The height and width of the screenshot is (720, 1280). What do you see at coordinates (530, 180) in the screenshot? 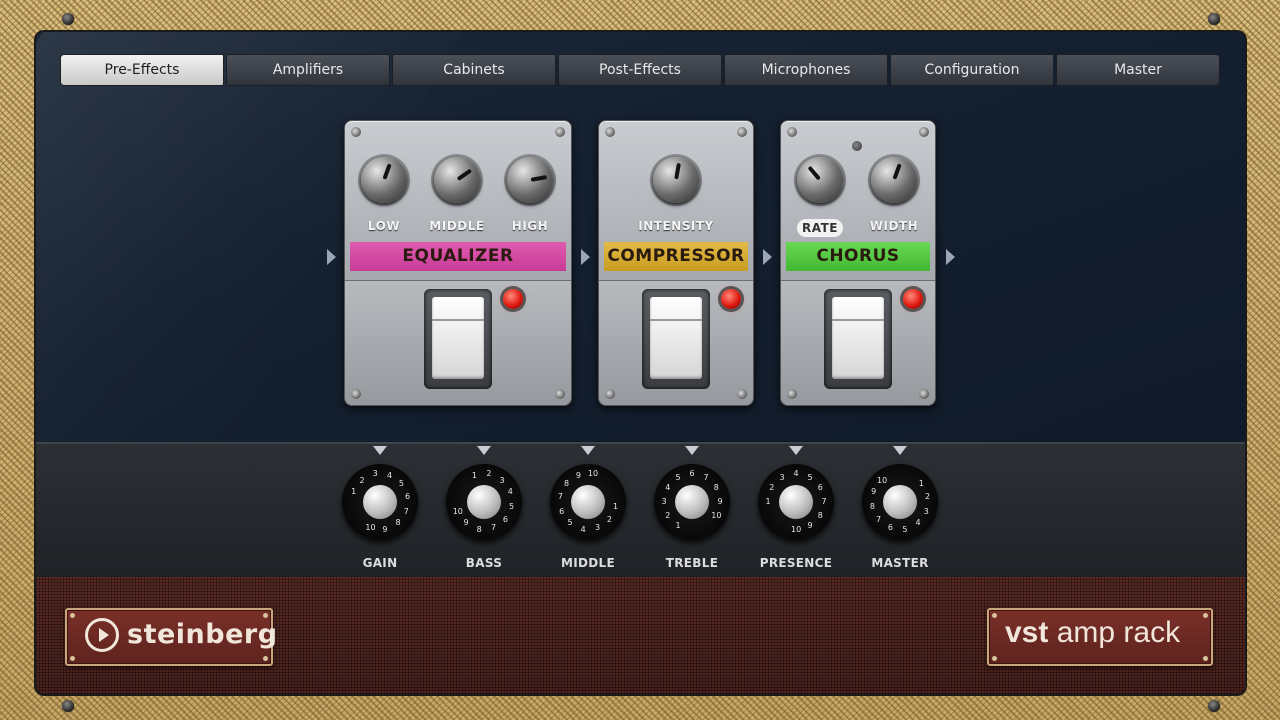
I see `high-knob` at bounding box center [530, 180].